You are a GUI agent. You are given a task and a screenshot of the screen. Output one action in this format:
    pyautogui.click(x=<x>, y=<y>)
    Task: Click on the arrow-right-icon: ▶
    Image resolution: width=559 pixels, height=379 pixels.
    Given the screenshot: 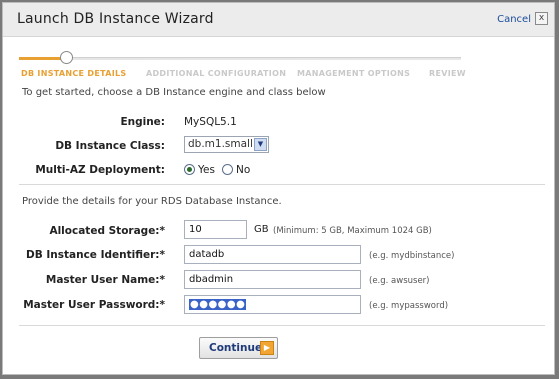 What is the action you would take?
    pyautogui.click(x=267, y=348)
    